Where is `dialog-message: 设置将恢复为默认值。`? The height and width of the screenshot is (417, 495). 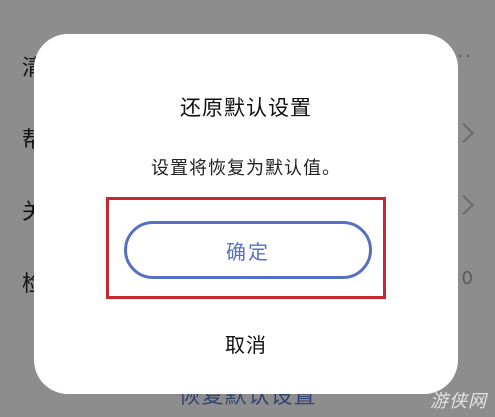
dialog-message: 设置将恢复为默认值。 is located at coordinates (246, 168).